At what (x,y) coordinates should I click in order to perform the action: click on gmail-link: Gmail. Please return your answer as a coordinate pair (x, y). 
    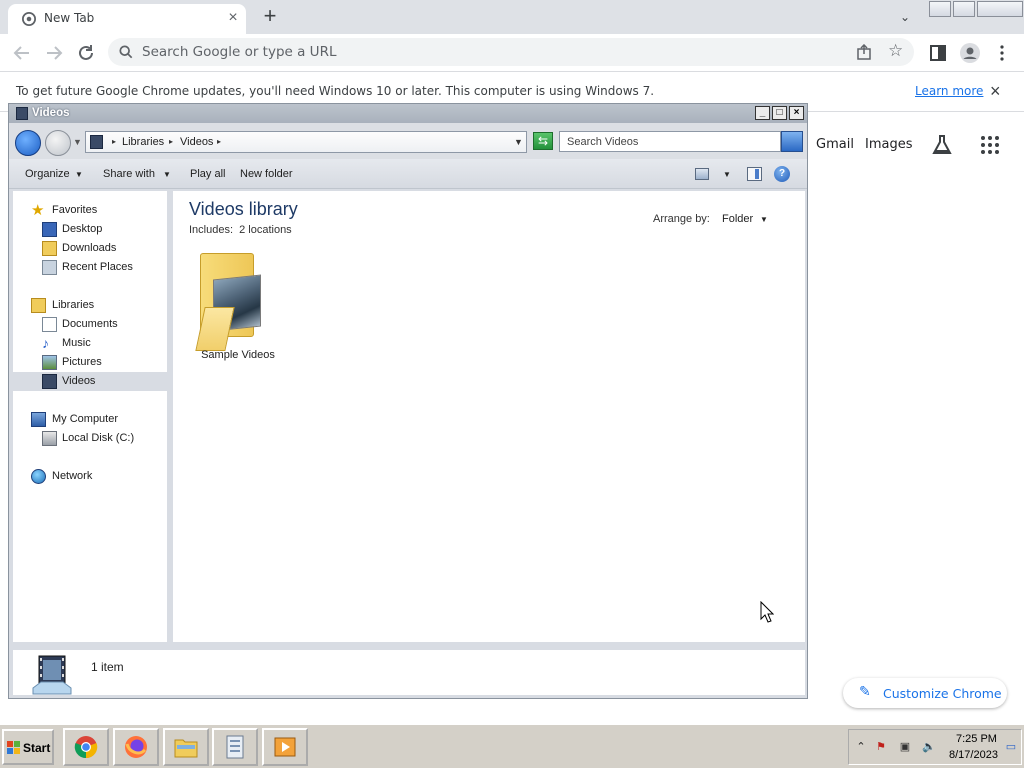
    Looking at the image, I should click on (835, 144).